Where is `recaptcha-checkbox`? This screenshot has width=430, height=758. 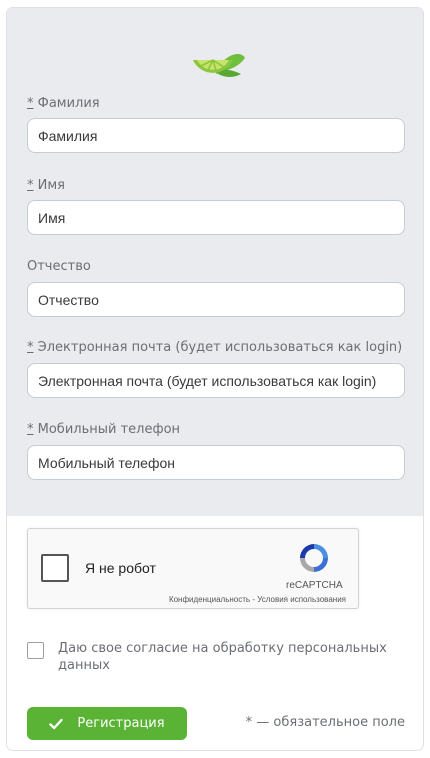 recaptcha-checkbox is located at coordinates (55, 568).